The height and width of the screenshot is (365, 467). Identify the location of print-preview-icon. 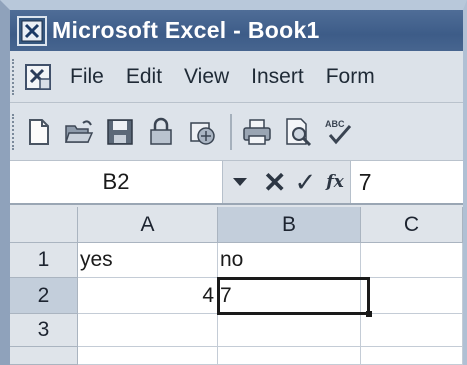
(298, 132).